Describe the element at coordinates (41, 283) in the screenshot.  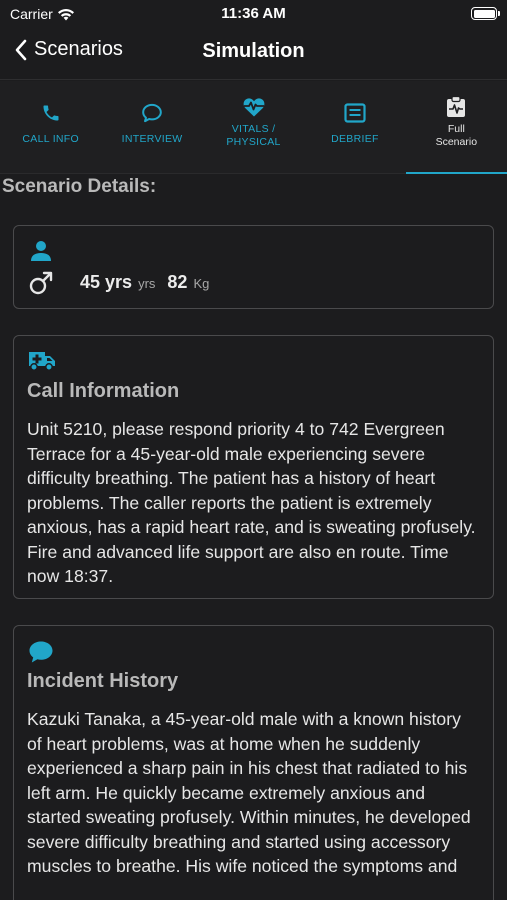
I see `male-symbol-icon` at that location.